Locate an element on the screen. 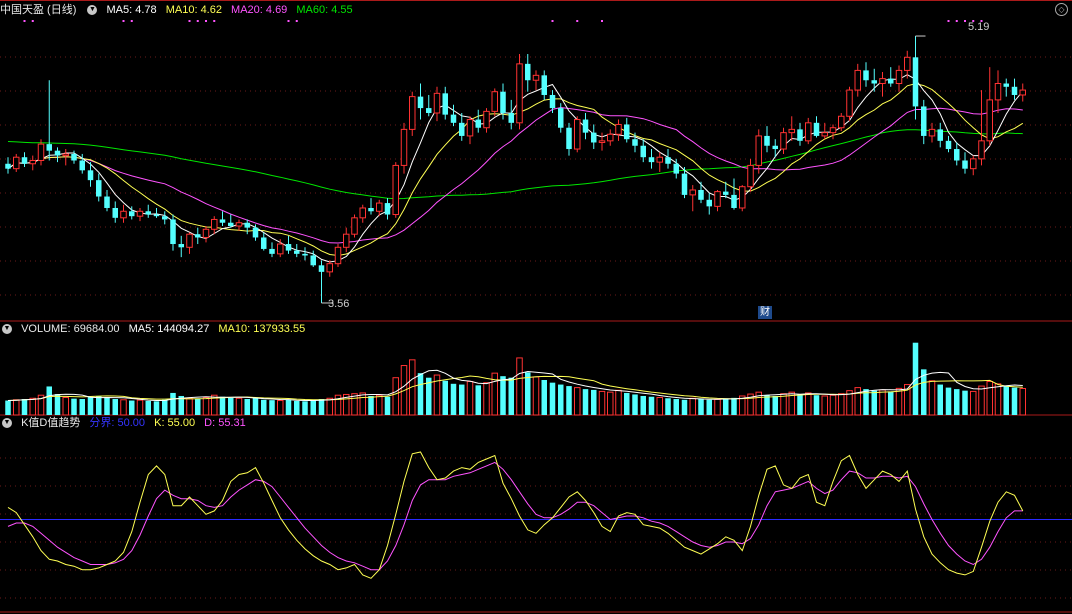 Image resolution: width=1072 pixels, height=614 pixels. volume-ma10-line is located at coordinates (515, 388).